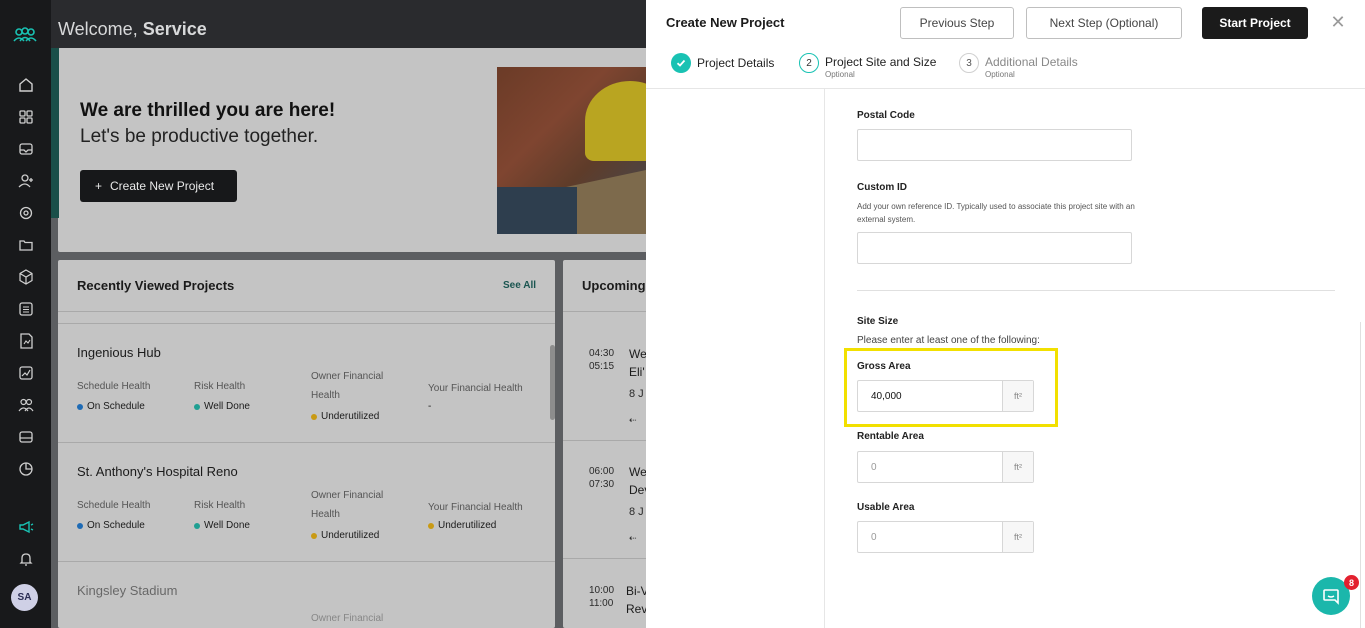 The height and width of the screenshot is (628, 1365). What do you see at coordinates (969, 63) in the screenshot?
I see `step-number: 3` at bounding box center [969, 63].